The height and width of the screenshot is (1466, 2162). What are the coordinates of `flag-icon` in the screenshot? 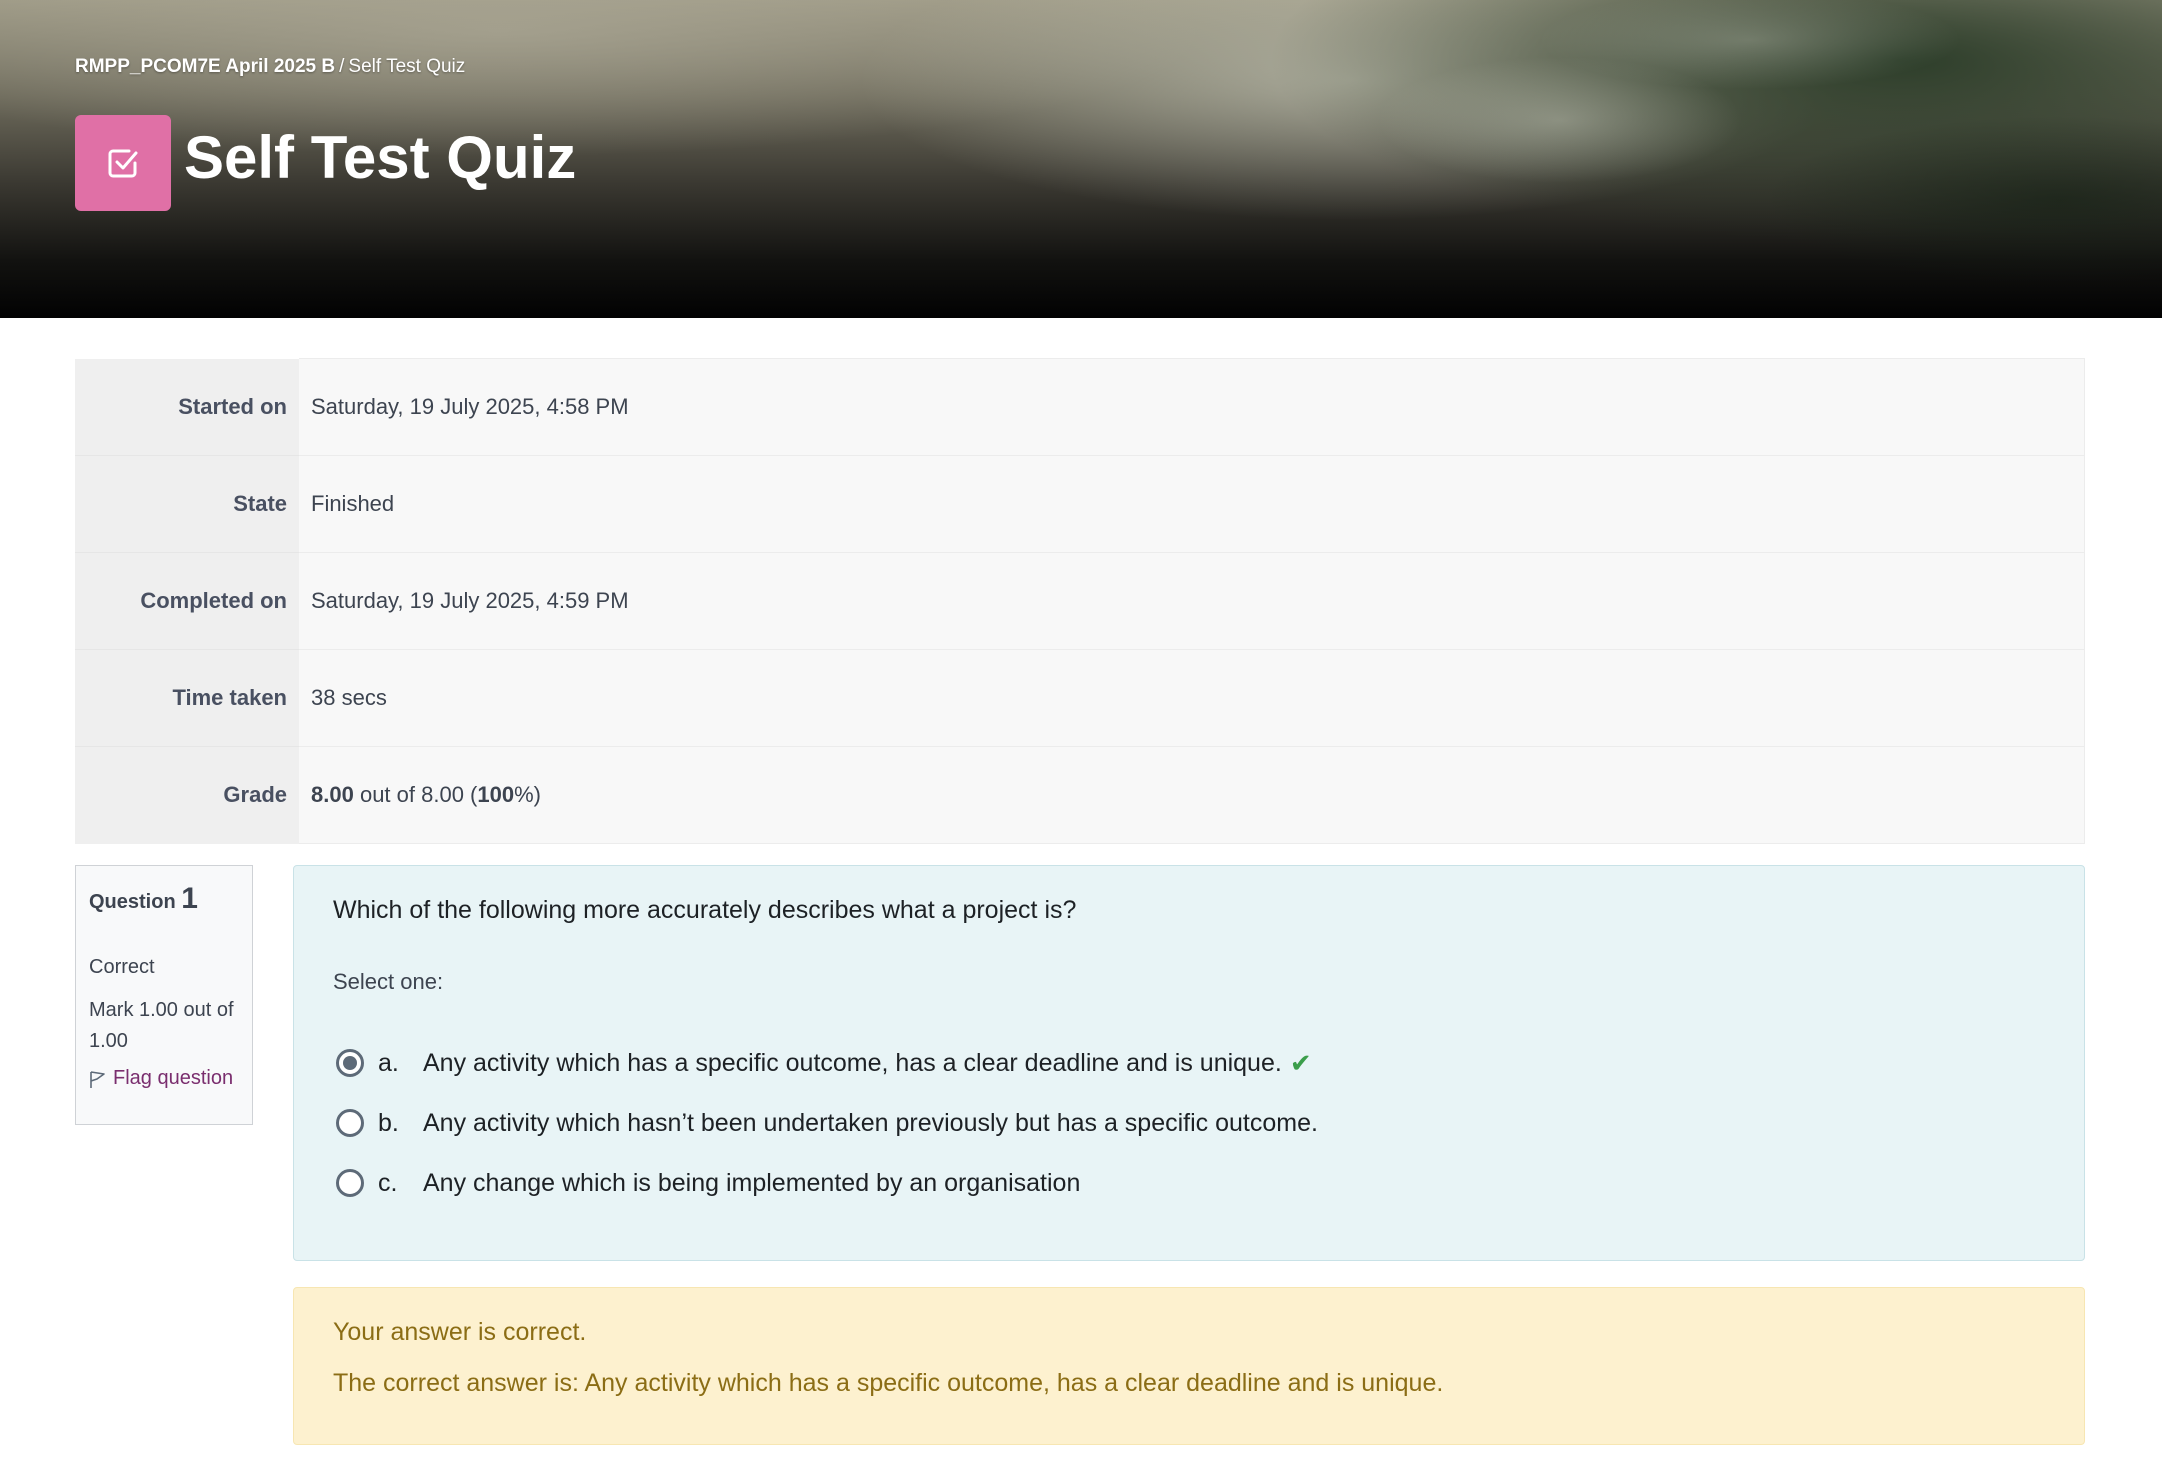 It's located at (97, 1079).